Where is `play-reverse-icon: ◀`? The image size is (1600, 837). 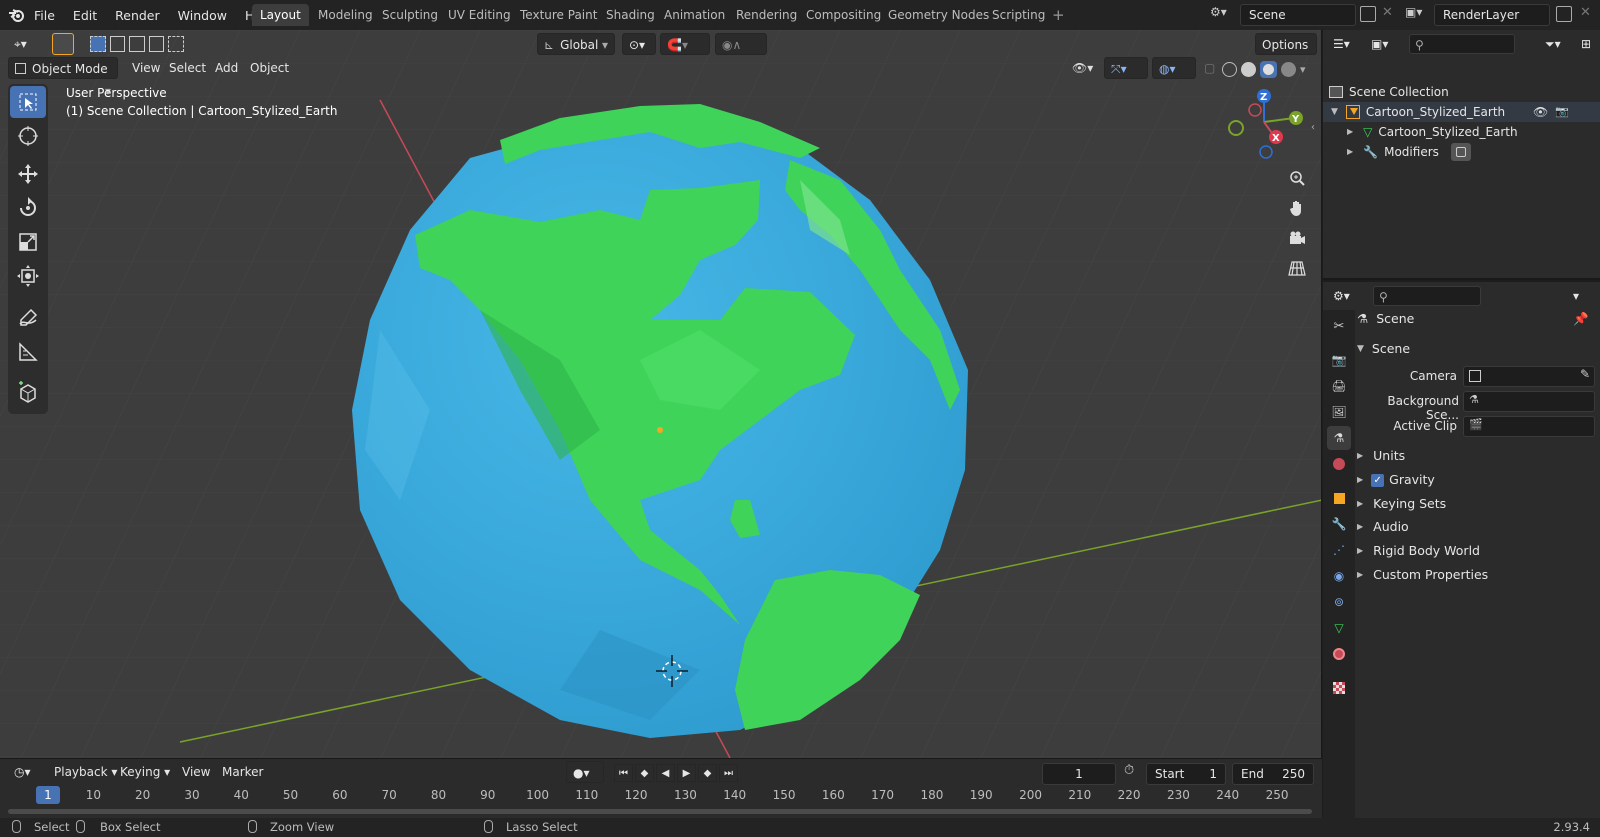 play-reverse-icon: ◀ is located at coordinates (665, 773).